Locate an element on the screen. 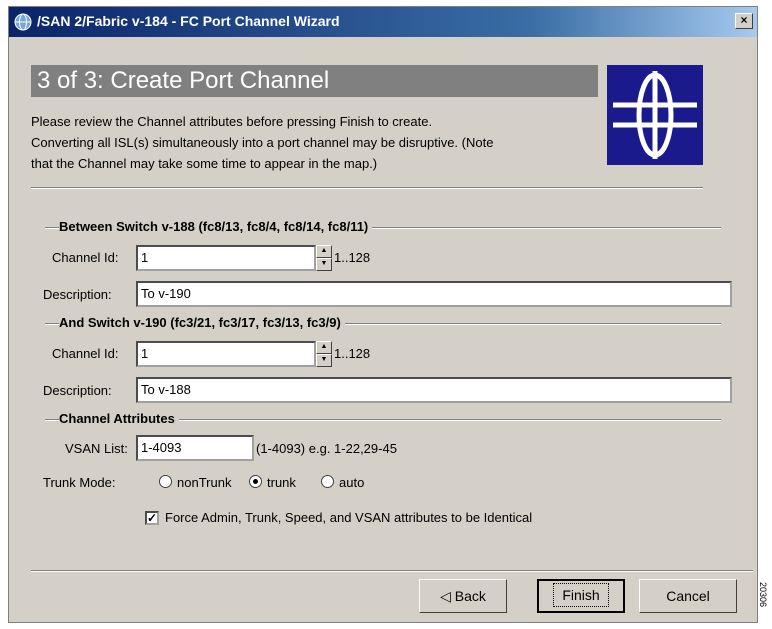 The width and height of the screenshot is (772, 629). switch-a-range-hint: 1..128 is located at coordinates (352, 257).